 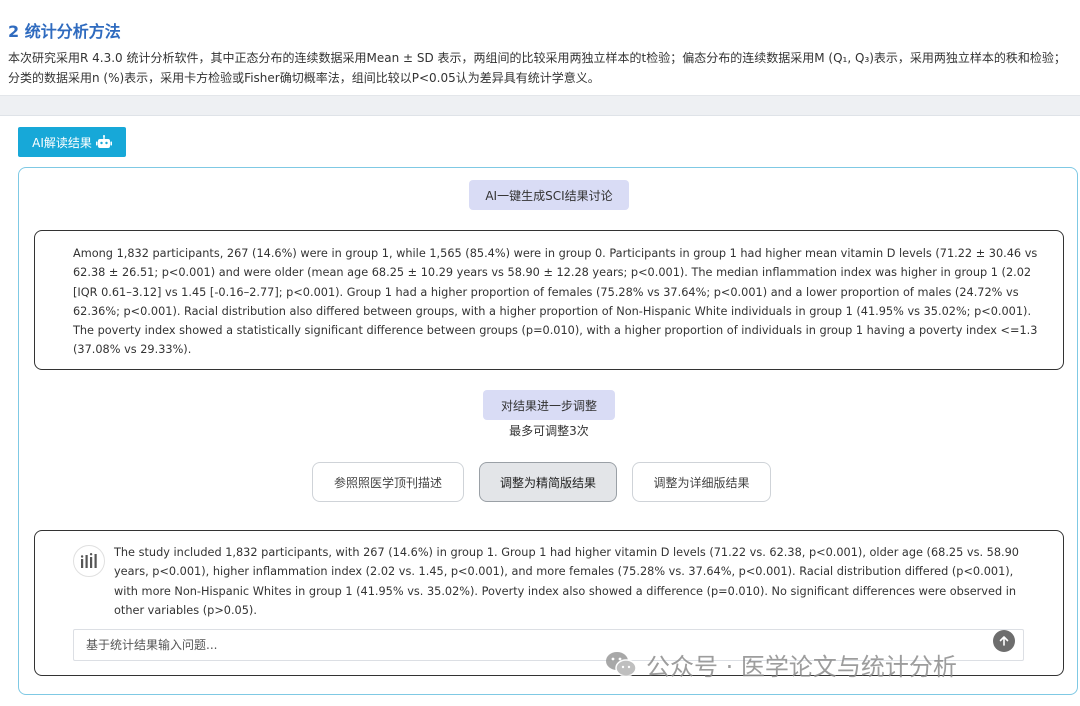 I want to click on bot-avatar, so click(x=89, y=561).